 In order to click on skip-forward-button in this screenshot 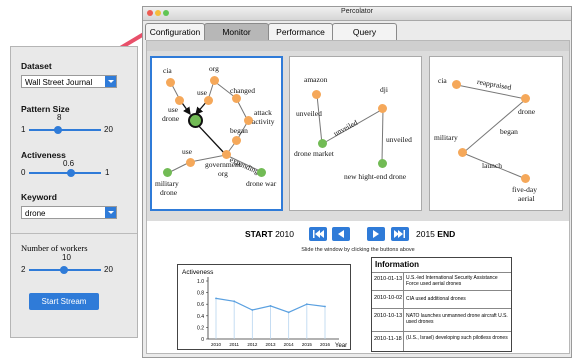, I will do `click(400, 234)`.